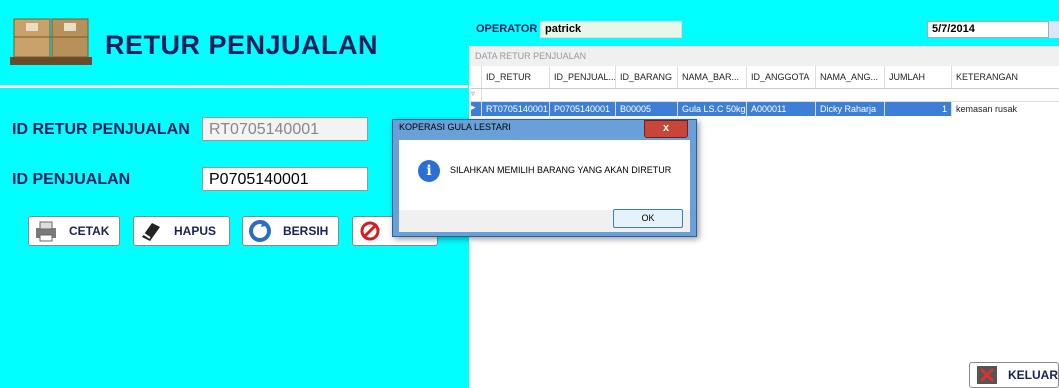  I want to click on filter-icon: ▿, so click(476, 95).